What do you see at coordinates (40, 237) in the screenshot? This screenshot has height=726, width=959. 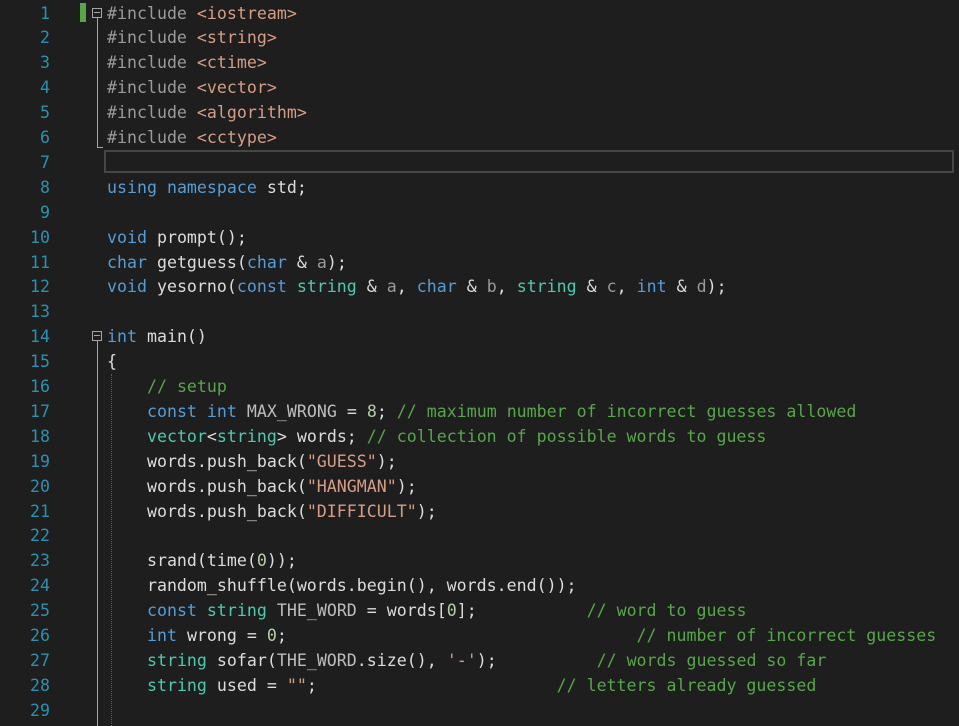 I see `line-number: 10` at bounding box center [40, 237].